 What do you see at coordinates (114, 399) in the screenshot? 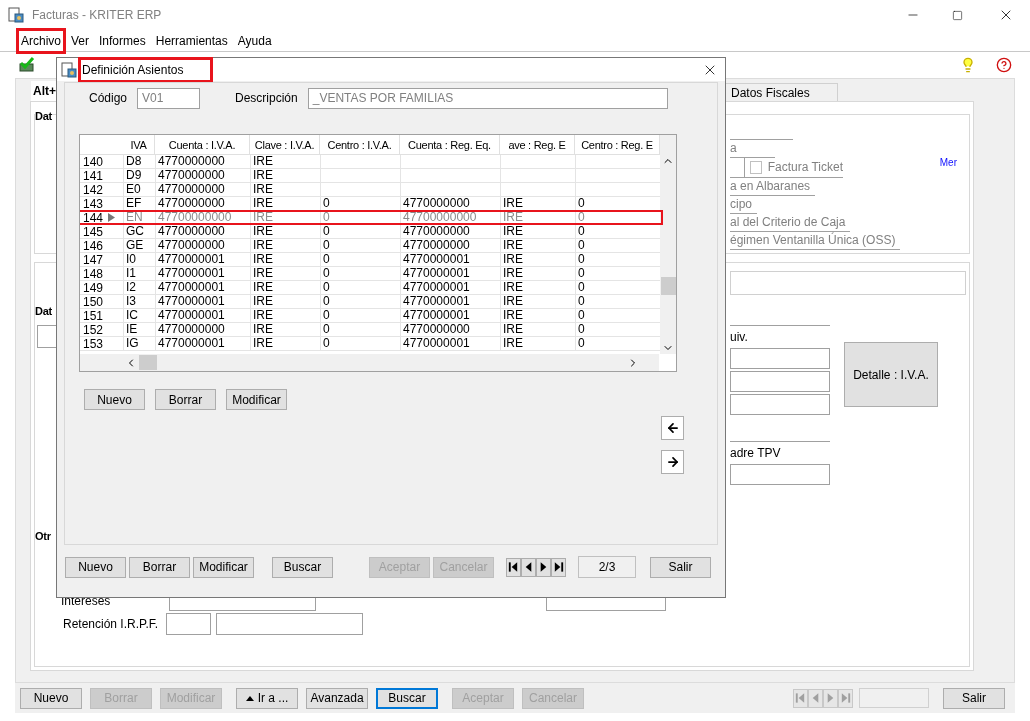
I see `grid-button: Nuevo` at bounding box center [114, 399].